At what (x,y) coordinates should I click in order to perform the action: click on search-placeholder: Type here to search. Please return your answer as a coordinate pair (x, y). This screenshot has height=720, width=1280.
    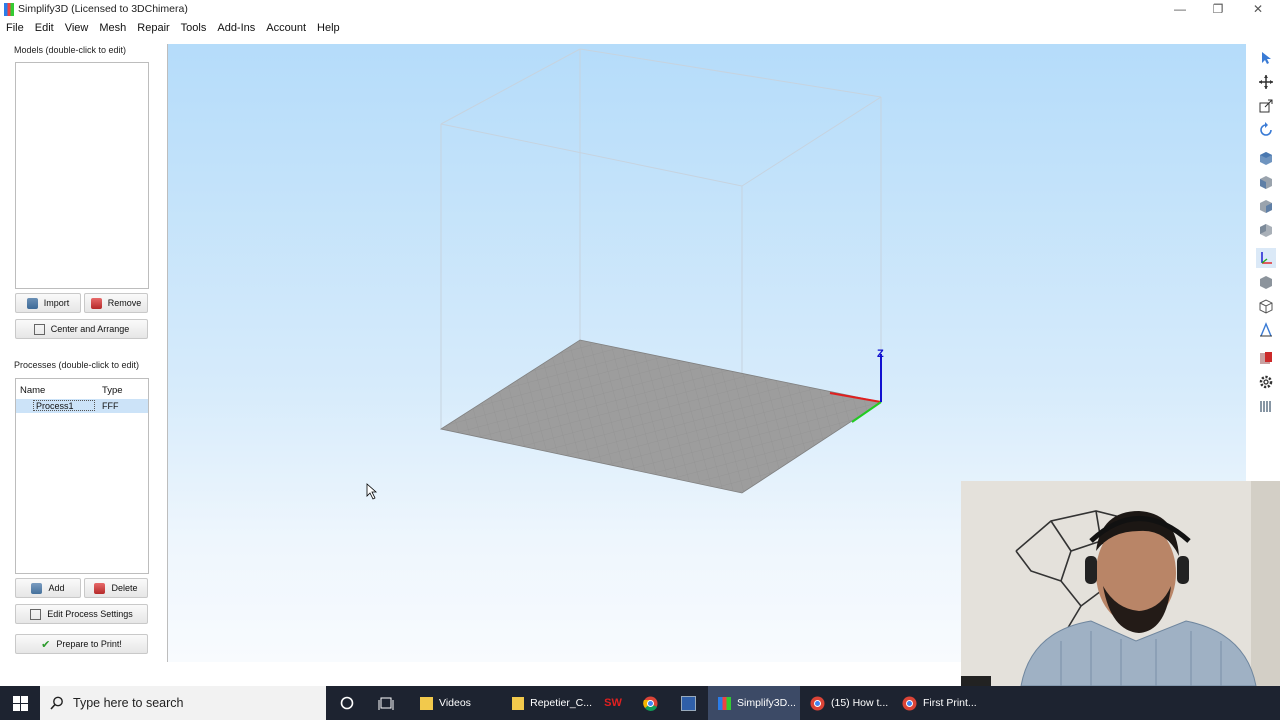
    Looking at the image, I should click on (128, 703).